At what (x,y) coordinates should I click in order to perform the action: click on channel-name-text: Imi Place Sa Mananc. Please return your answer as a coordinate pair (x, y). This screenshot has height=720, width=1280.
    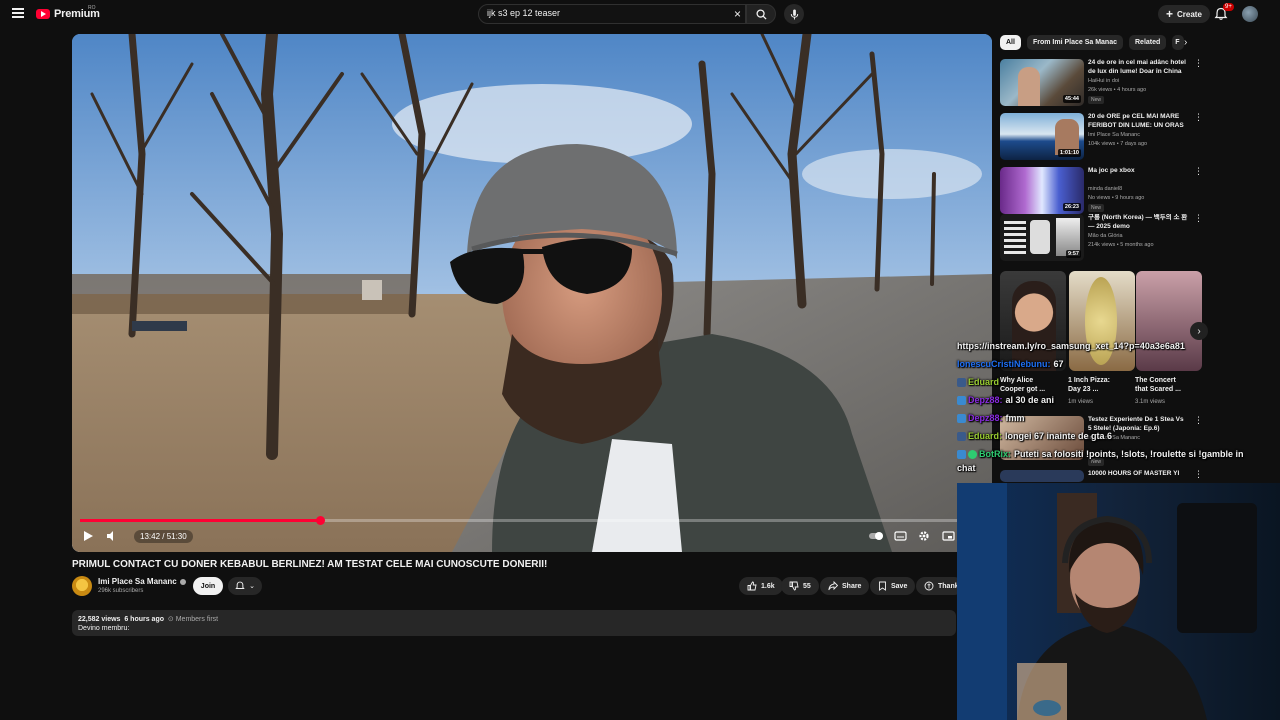
    Looking at the image, I should click on (137, 581).